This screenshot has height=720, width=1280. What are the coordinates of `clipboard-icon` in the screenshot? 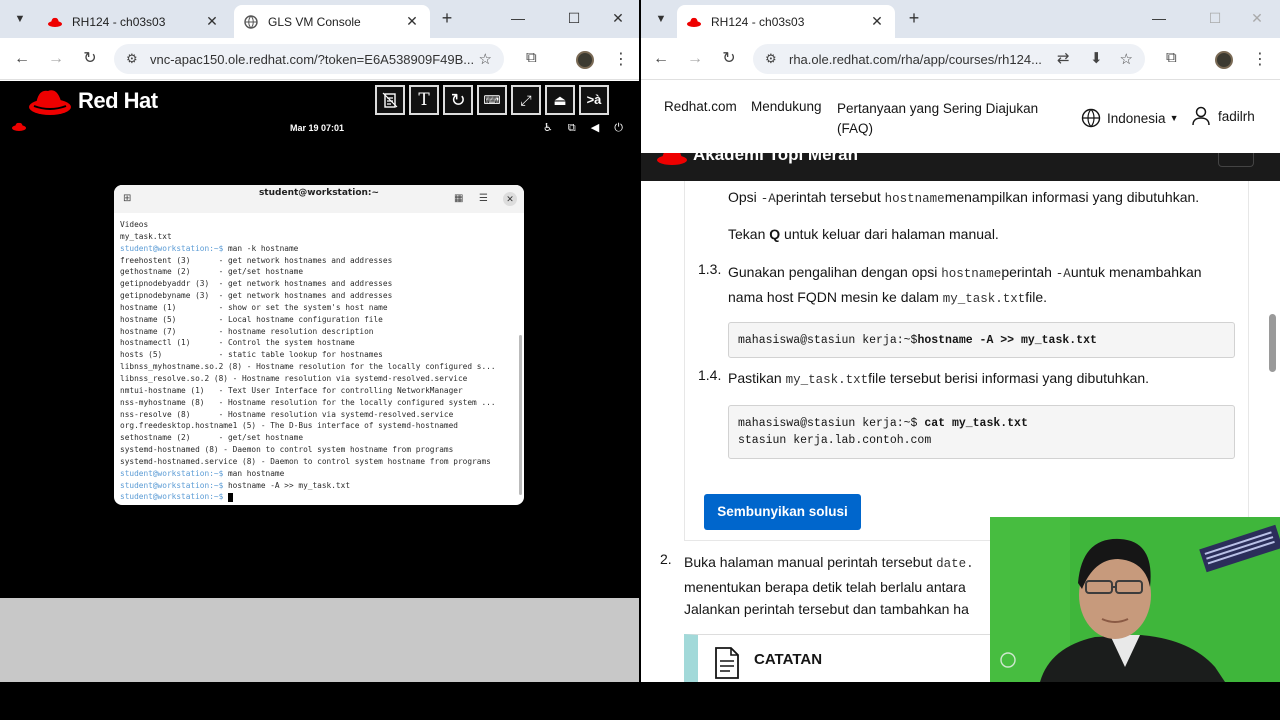 It's located at (390, 100).